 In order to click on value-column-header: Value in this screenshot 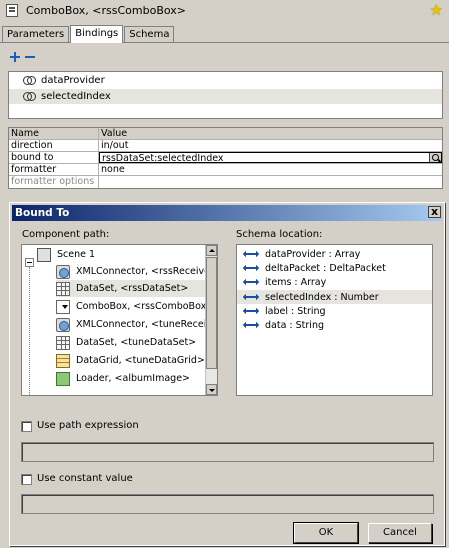, I will do `click(114, 133)`.